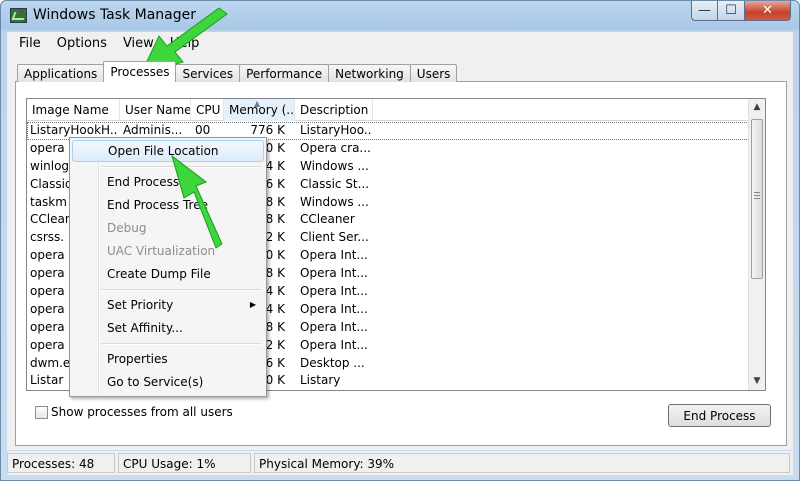  Describe the element at coordinates (155, 110) in the screenshot. I see `column-user-name: User Name` at that location.